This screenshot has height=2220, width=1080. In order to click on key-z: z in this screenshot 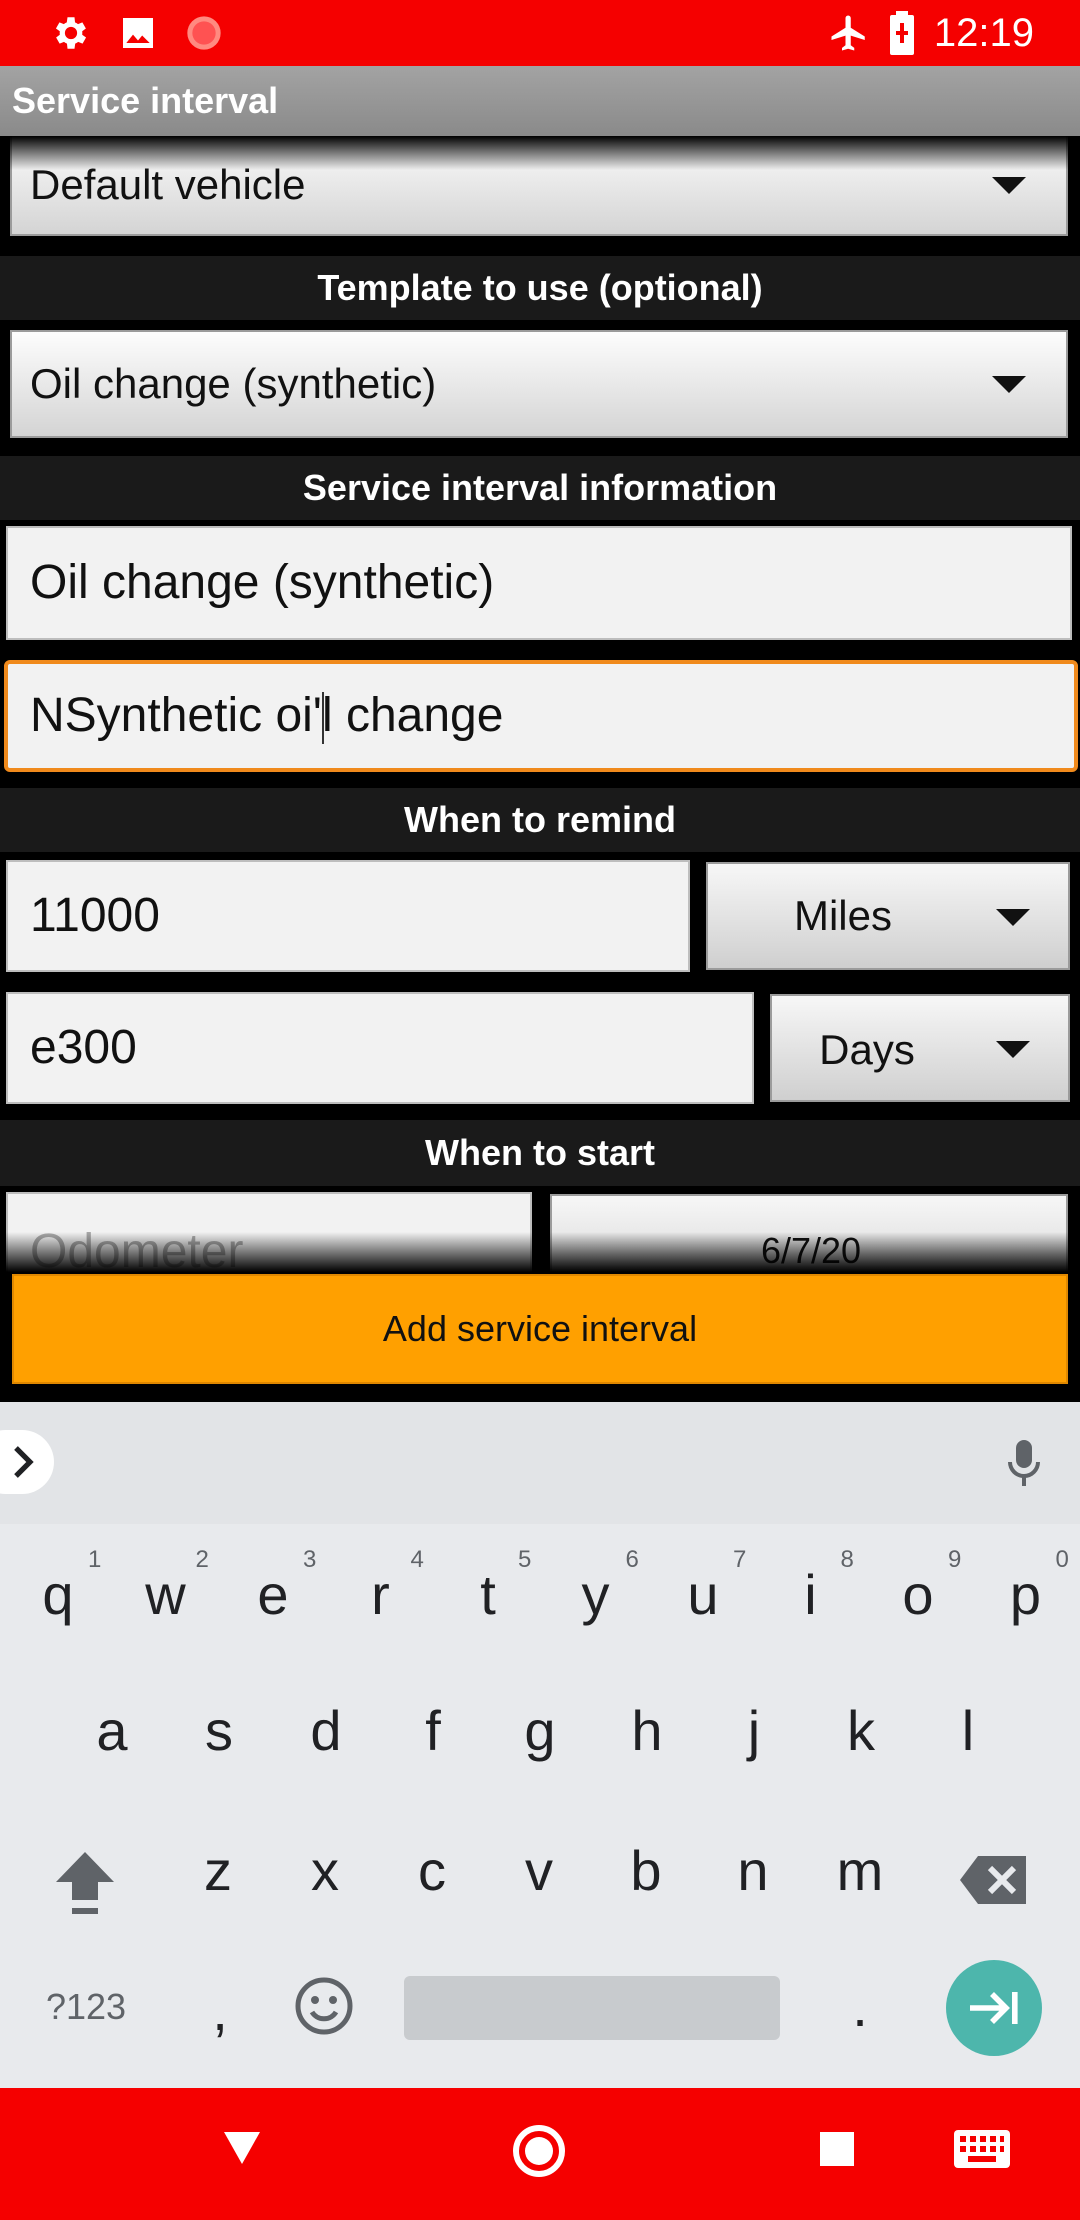, I will do `click(218, 1870)`.